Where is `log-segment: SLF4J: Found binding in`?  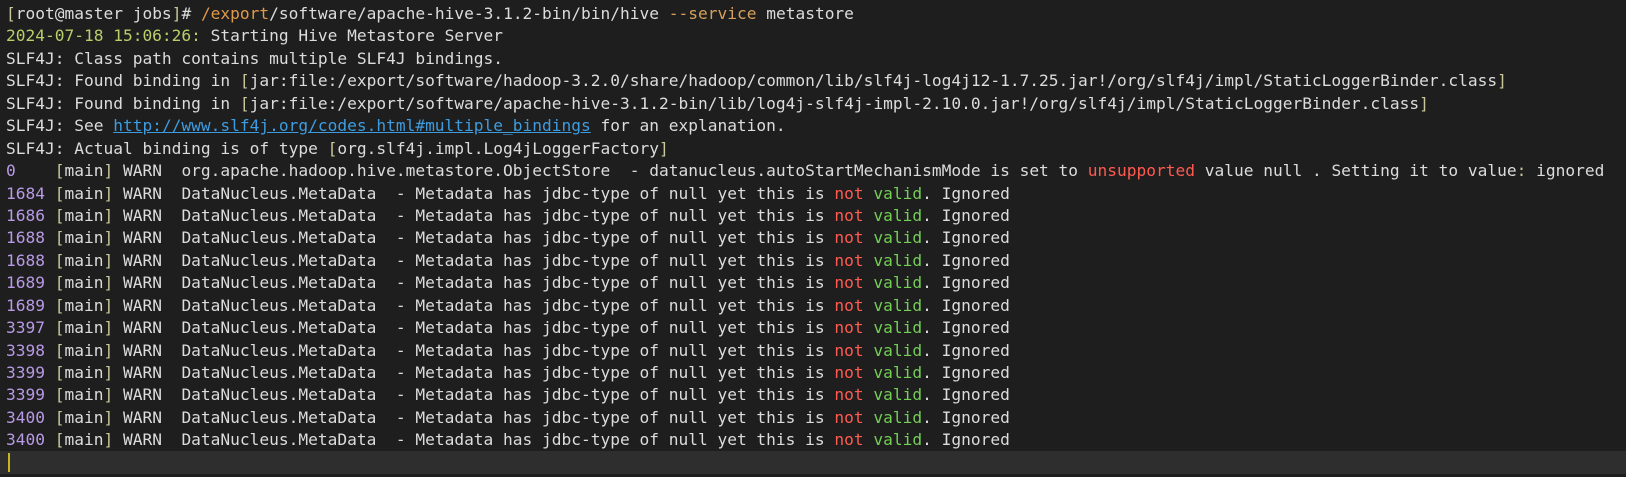
log-segment: SLF4J: Found binding in is located at coordinates (123, 103).